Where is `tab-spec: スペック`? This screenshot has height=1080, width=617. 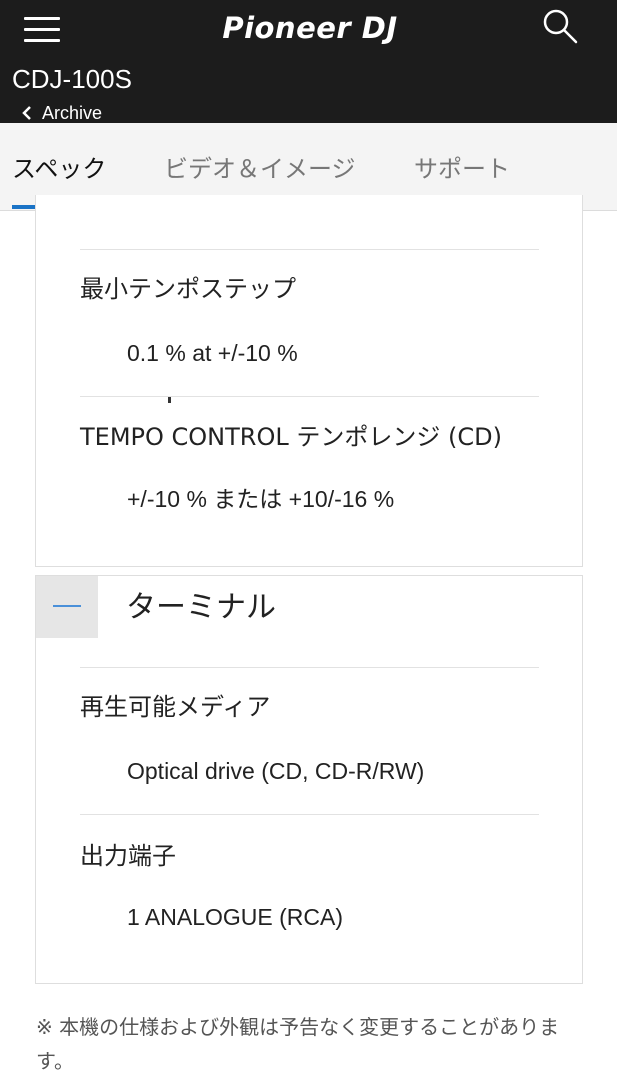 tab-spec: スペック is located at coordinates (59, 169).